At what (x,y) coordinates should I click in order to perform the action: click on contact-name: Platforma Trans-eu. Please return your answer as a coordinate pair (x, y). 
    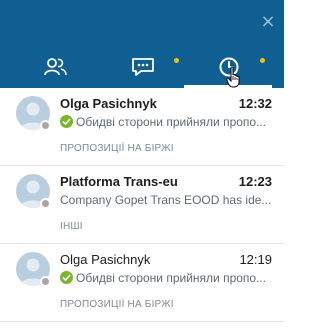
    Looking at the image, I should click on (119, 181).